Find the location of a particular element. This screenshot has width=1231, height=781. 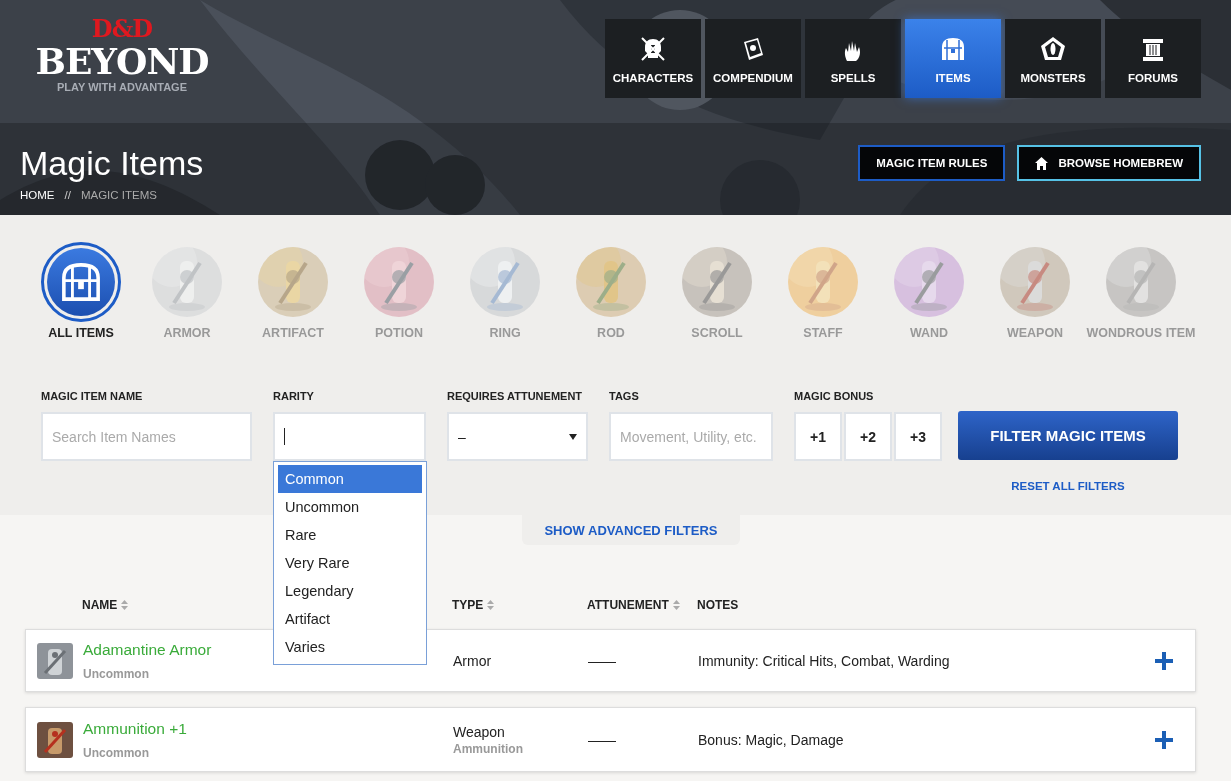

text-cursor is located at coordinates (284, 436).